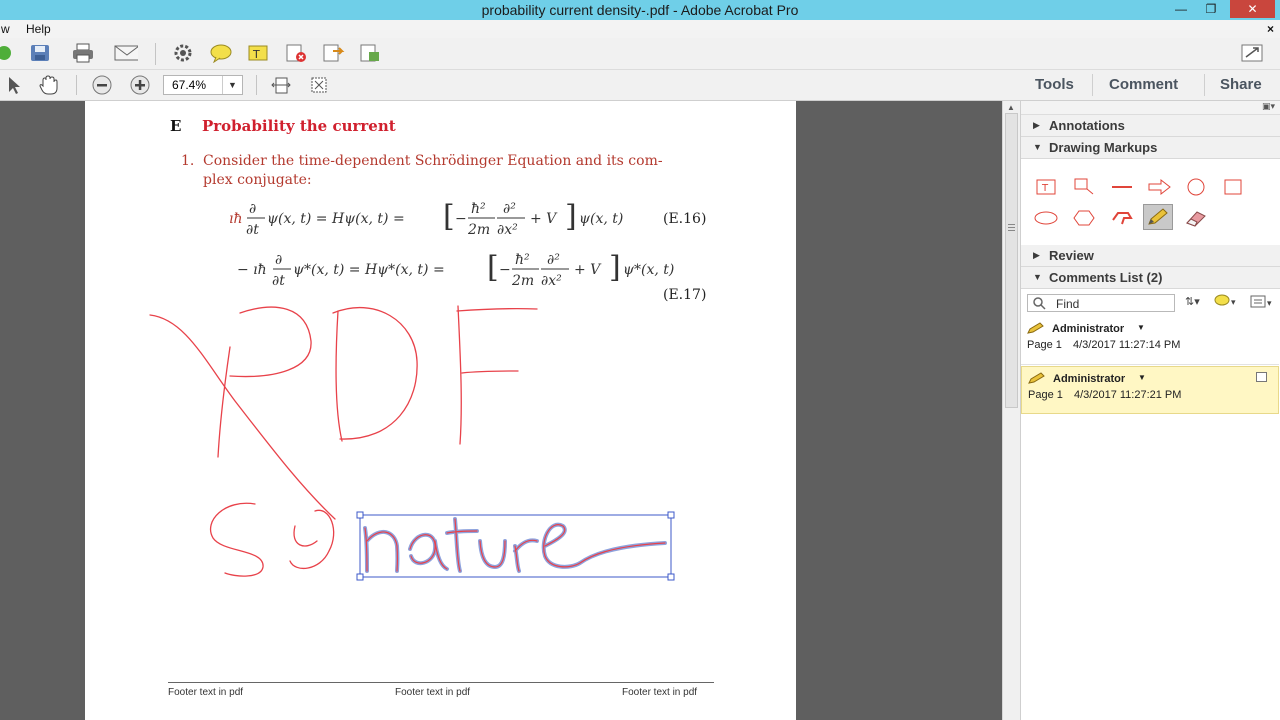 The width and height of the screenshot is (1280, 720). Describe the element at coordinates (640, 54) in the screenshot. I see `quick-tools-toolbar: T` at that location.